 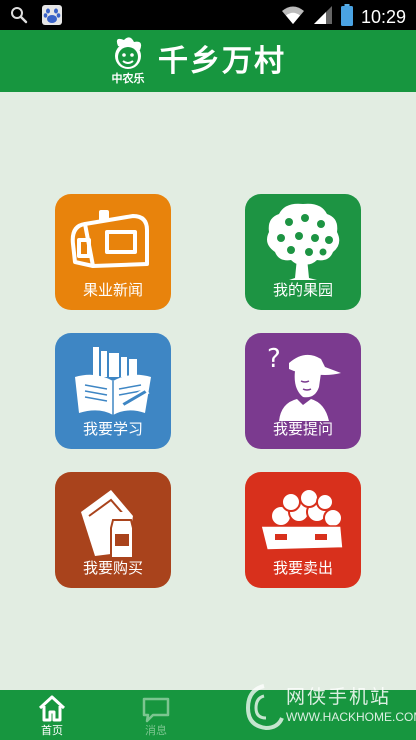 What do you see at coordinates (112, 429) in the screenshot?
I see `tile-label: 我要学习` at bounding box center [112, 429].